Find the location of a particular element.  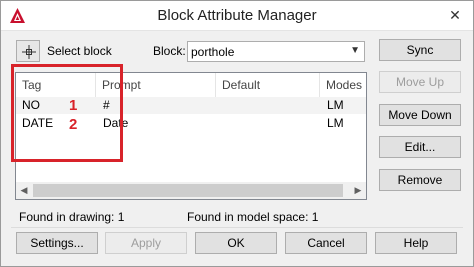

column-header-modes: Modes is located at coordinates (343, 85).